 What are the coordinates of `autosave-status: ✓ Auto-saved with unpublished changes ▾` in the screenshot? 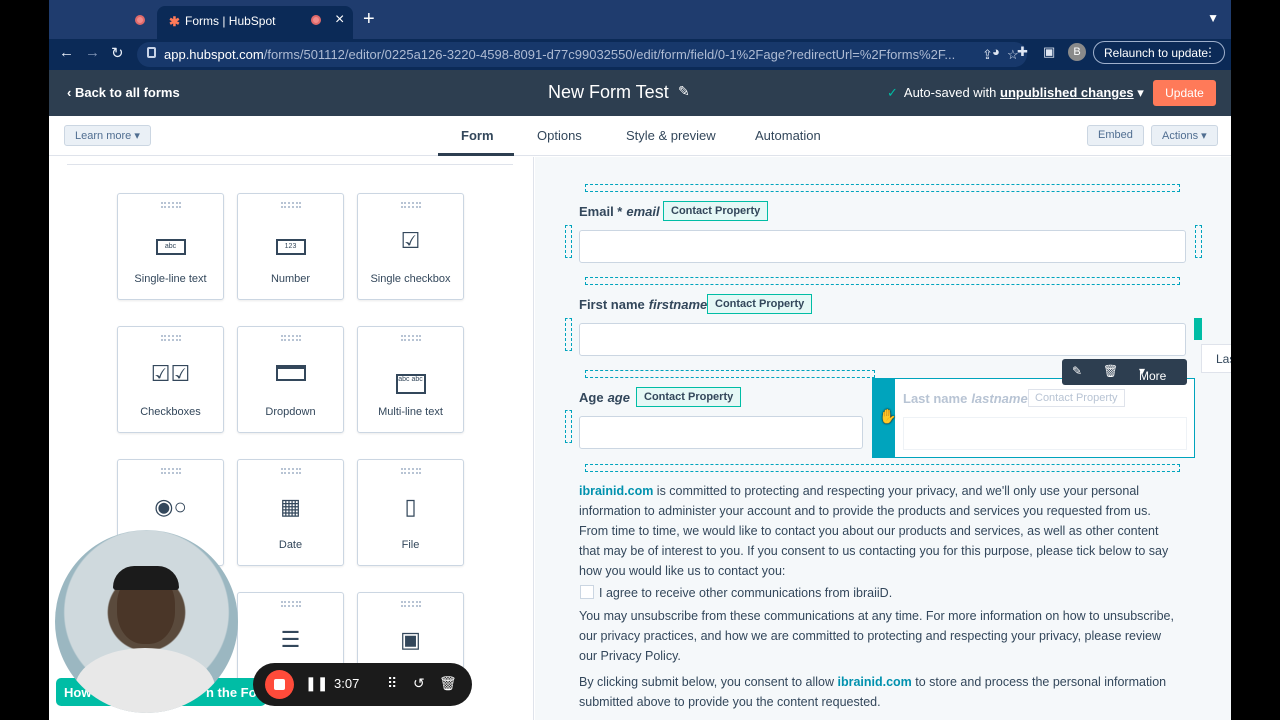 It's located at (1015, 93).